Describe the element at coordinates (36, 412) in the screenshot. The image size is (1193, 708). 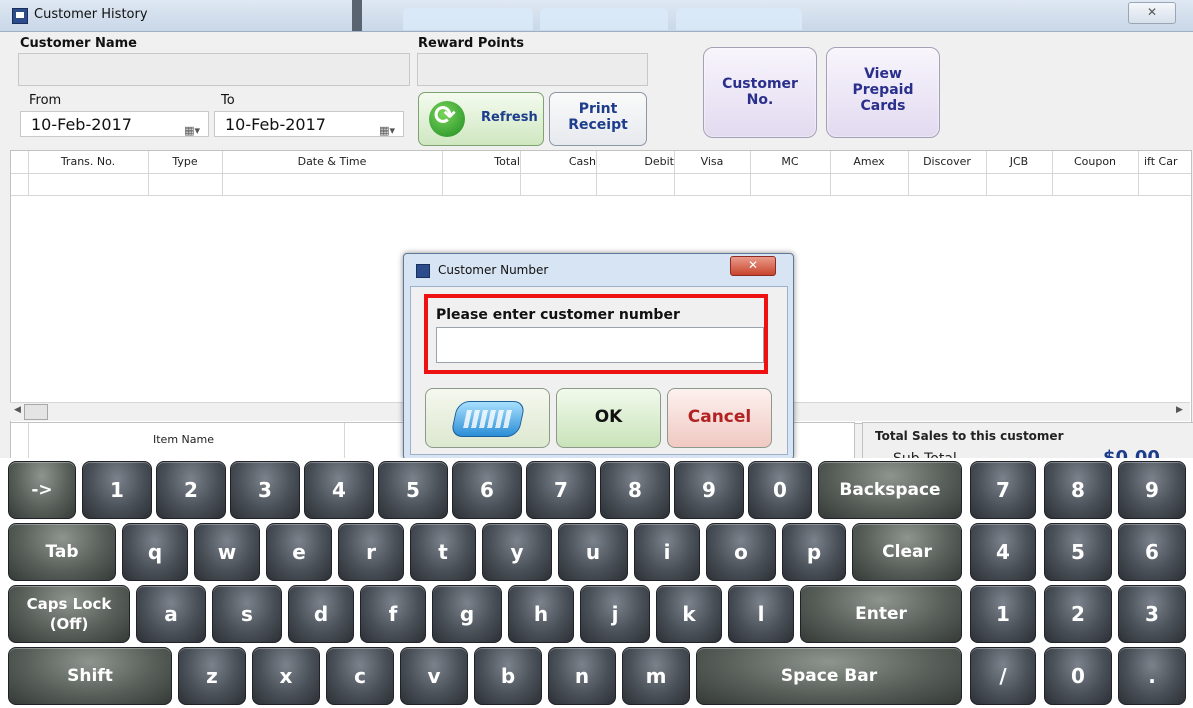
I see `scroll-thumb` at that location.